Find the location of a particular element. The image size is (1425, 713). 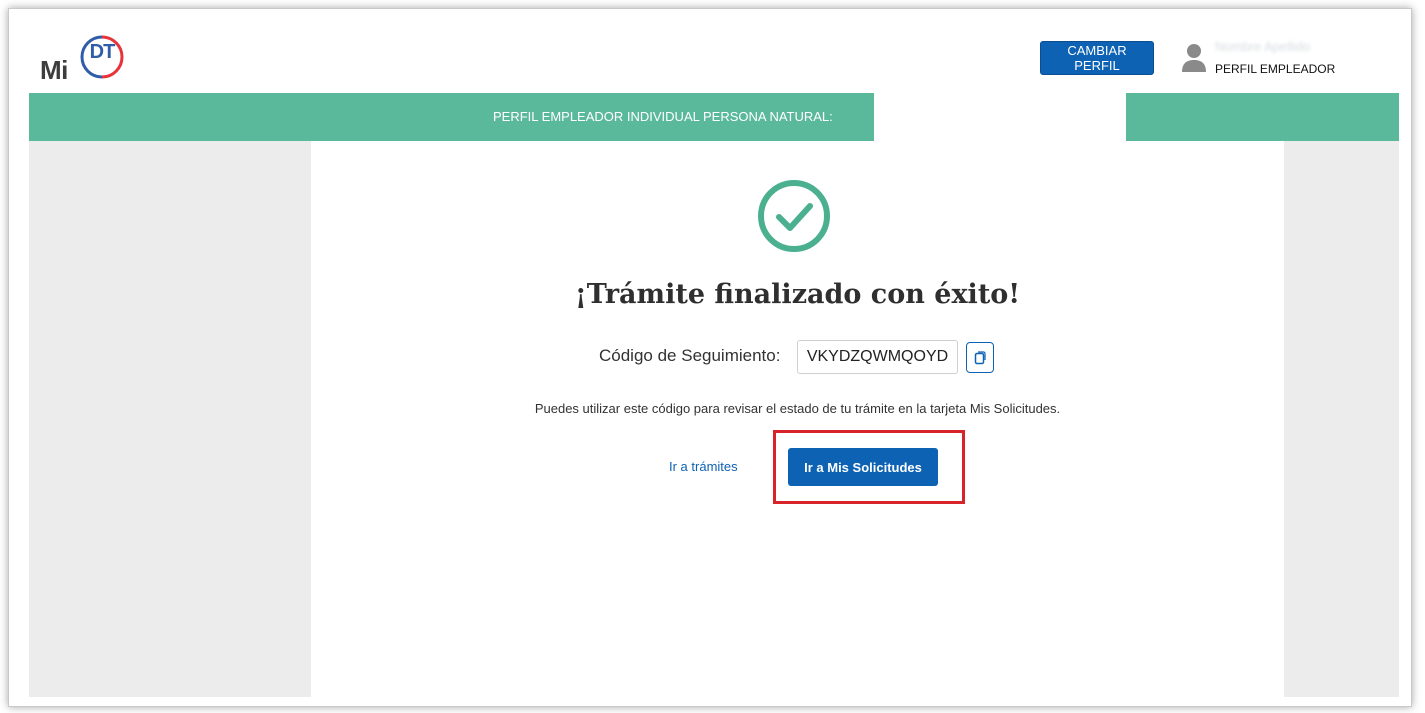

tracking-code-field: VKYDZQWMQOYD is located at coordinates (877, 357).